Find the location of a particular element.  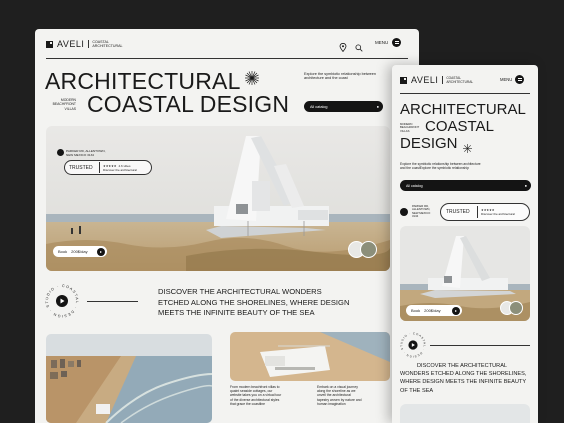

location-dot-icon is located at coordinates (60, 152).